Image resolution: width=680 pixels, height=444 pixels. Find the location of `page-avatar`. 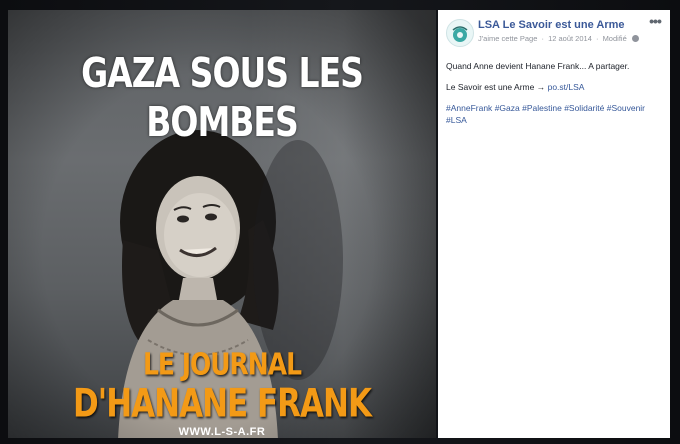

page-avatar is located at coordinates (460, 33).